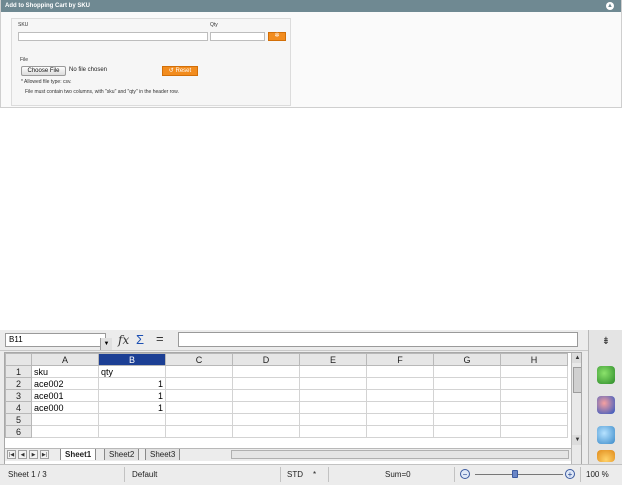 Image resolution: width=622 pixels, height=485 pixels. I want to click on scroll-thumb, so click(577, 380).